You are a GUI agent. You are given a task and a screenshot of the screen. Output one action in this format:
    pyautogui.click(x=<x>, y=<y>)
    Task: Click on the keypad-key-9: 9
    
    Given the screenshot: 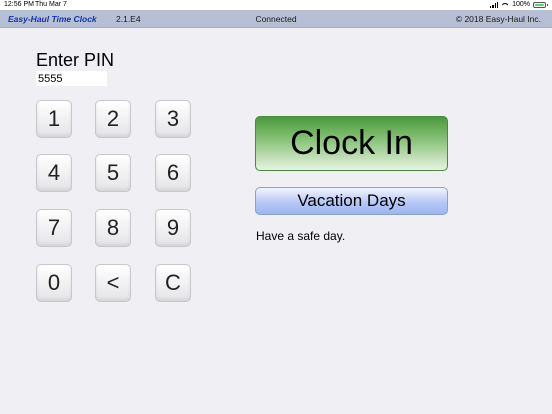 What is the action you would take?
    pyautogui.click(x=173, y=228)
    